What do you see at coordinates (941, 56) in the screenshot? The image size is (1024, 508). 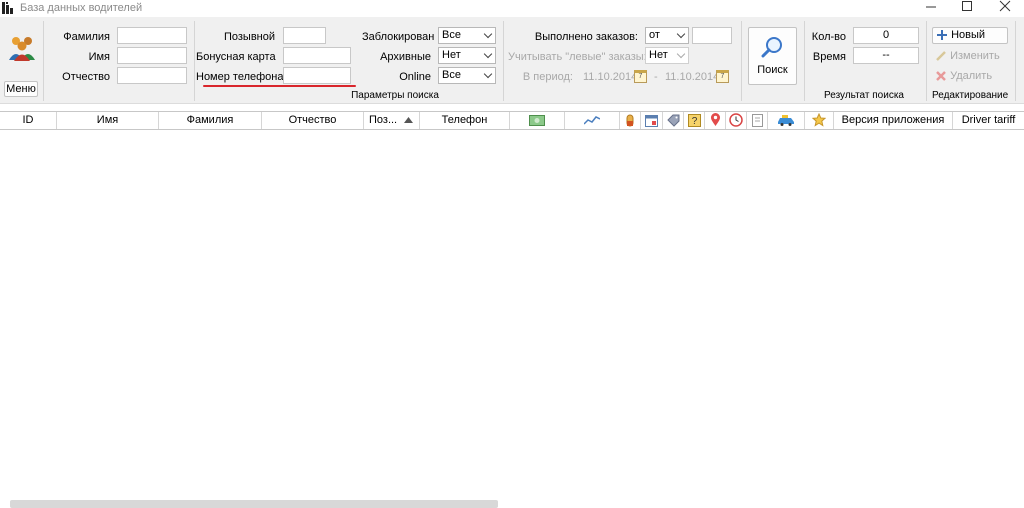 I see `pencil-icon` at bounding box center [941, 56].